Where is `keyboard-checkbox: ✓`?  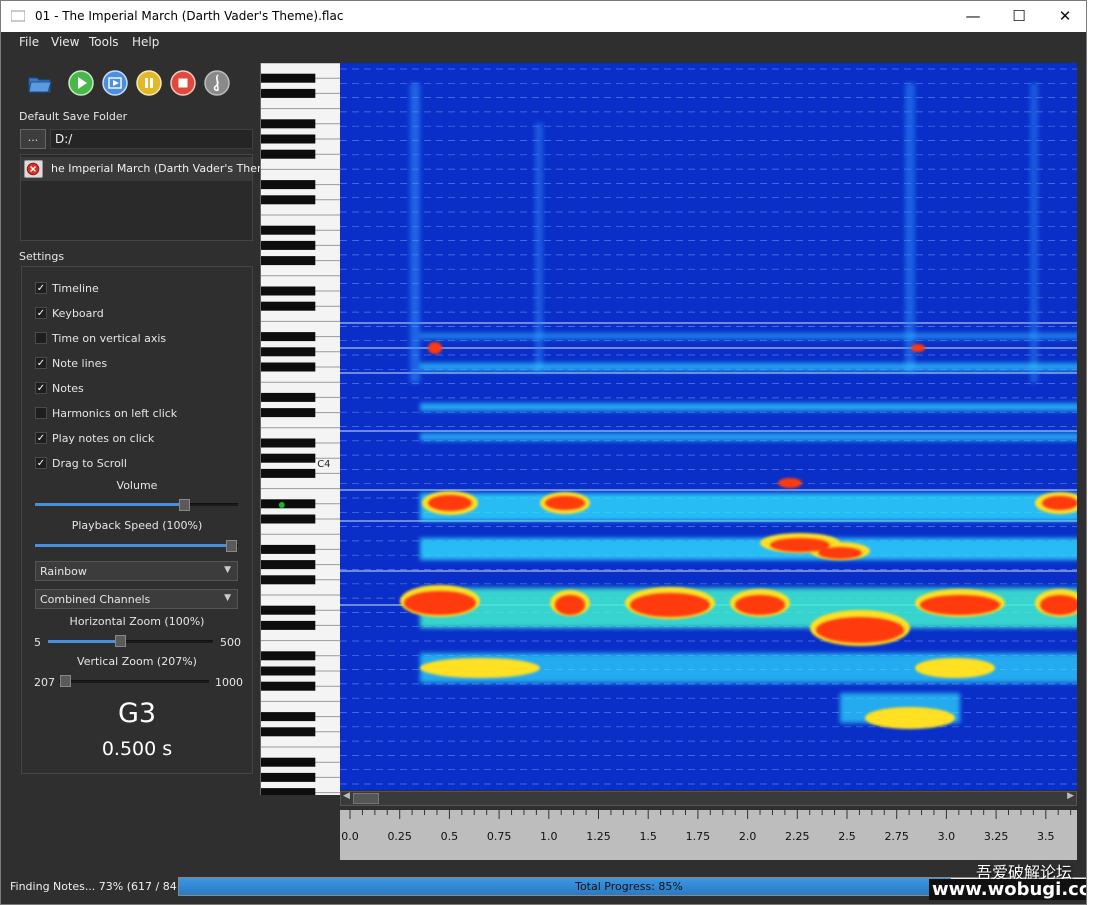
keyboard-checkbox: ✓ is located at coordinates (41, 313).